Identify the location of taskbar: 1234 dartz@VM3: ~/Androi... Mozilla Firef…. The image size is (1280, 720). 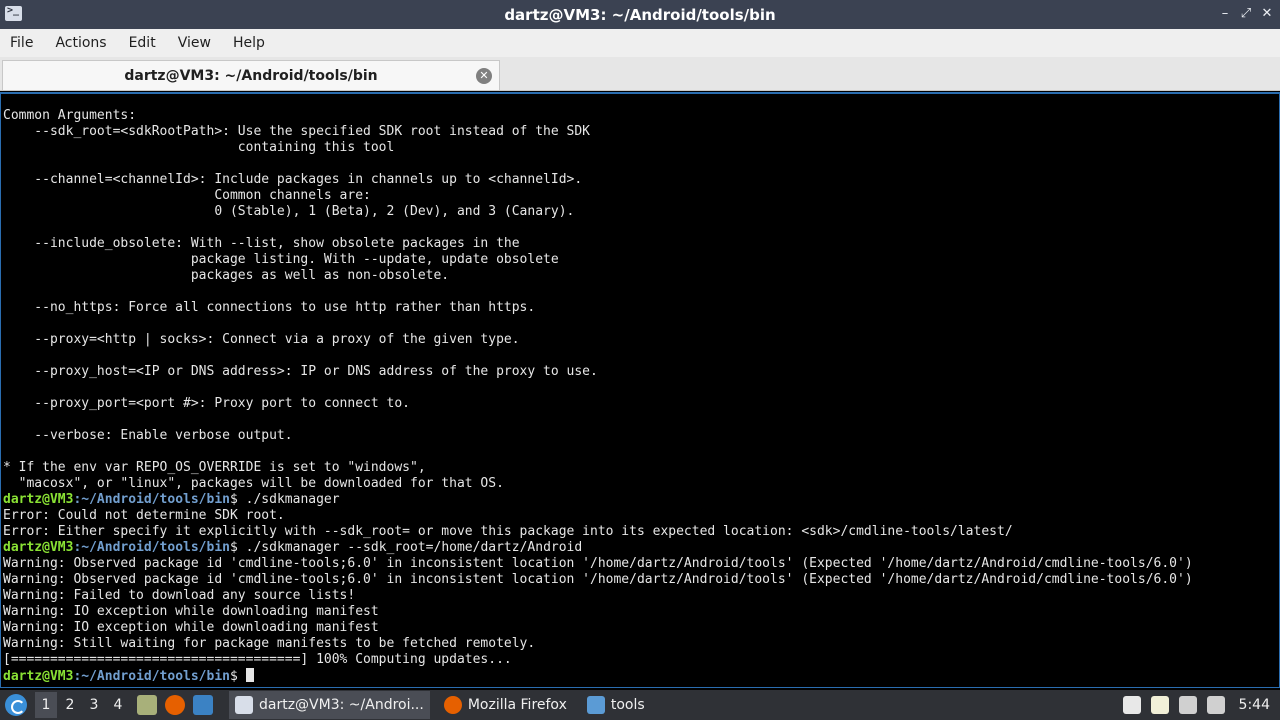
(640, 705).